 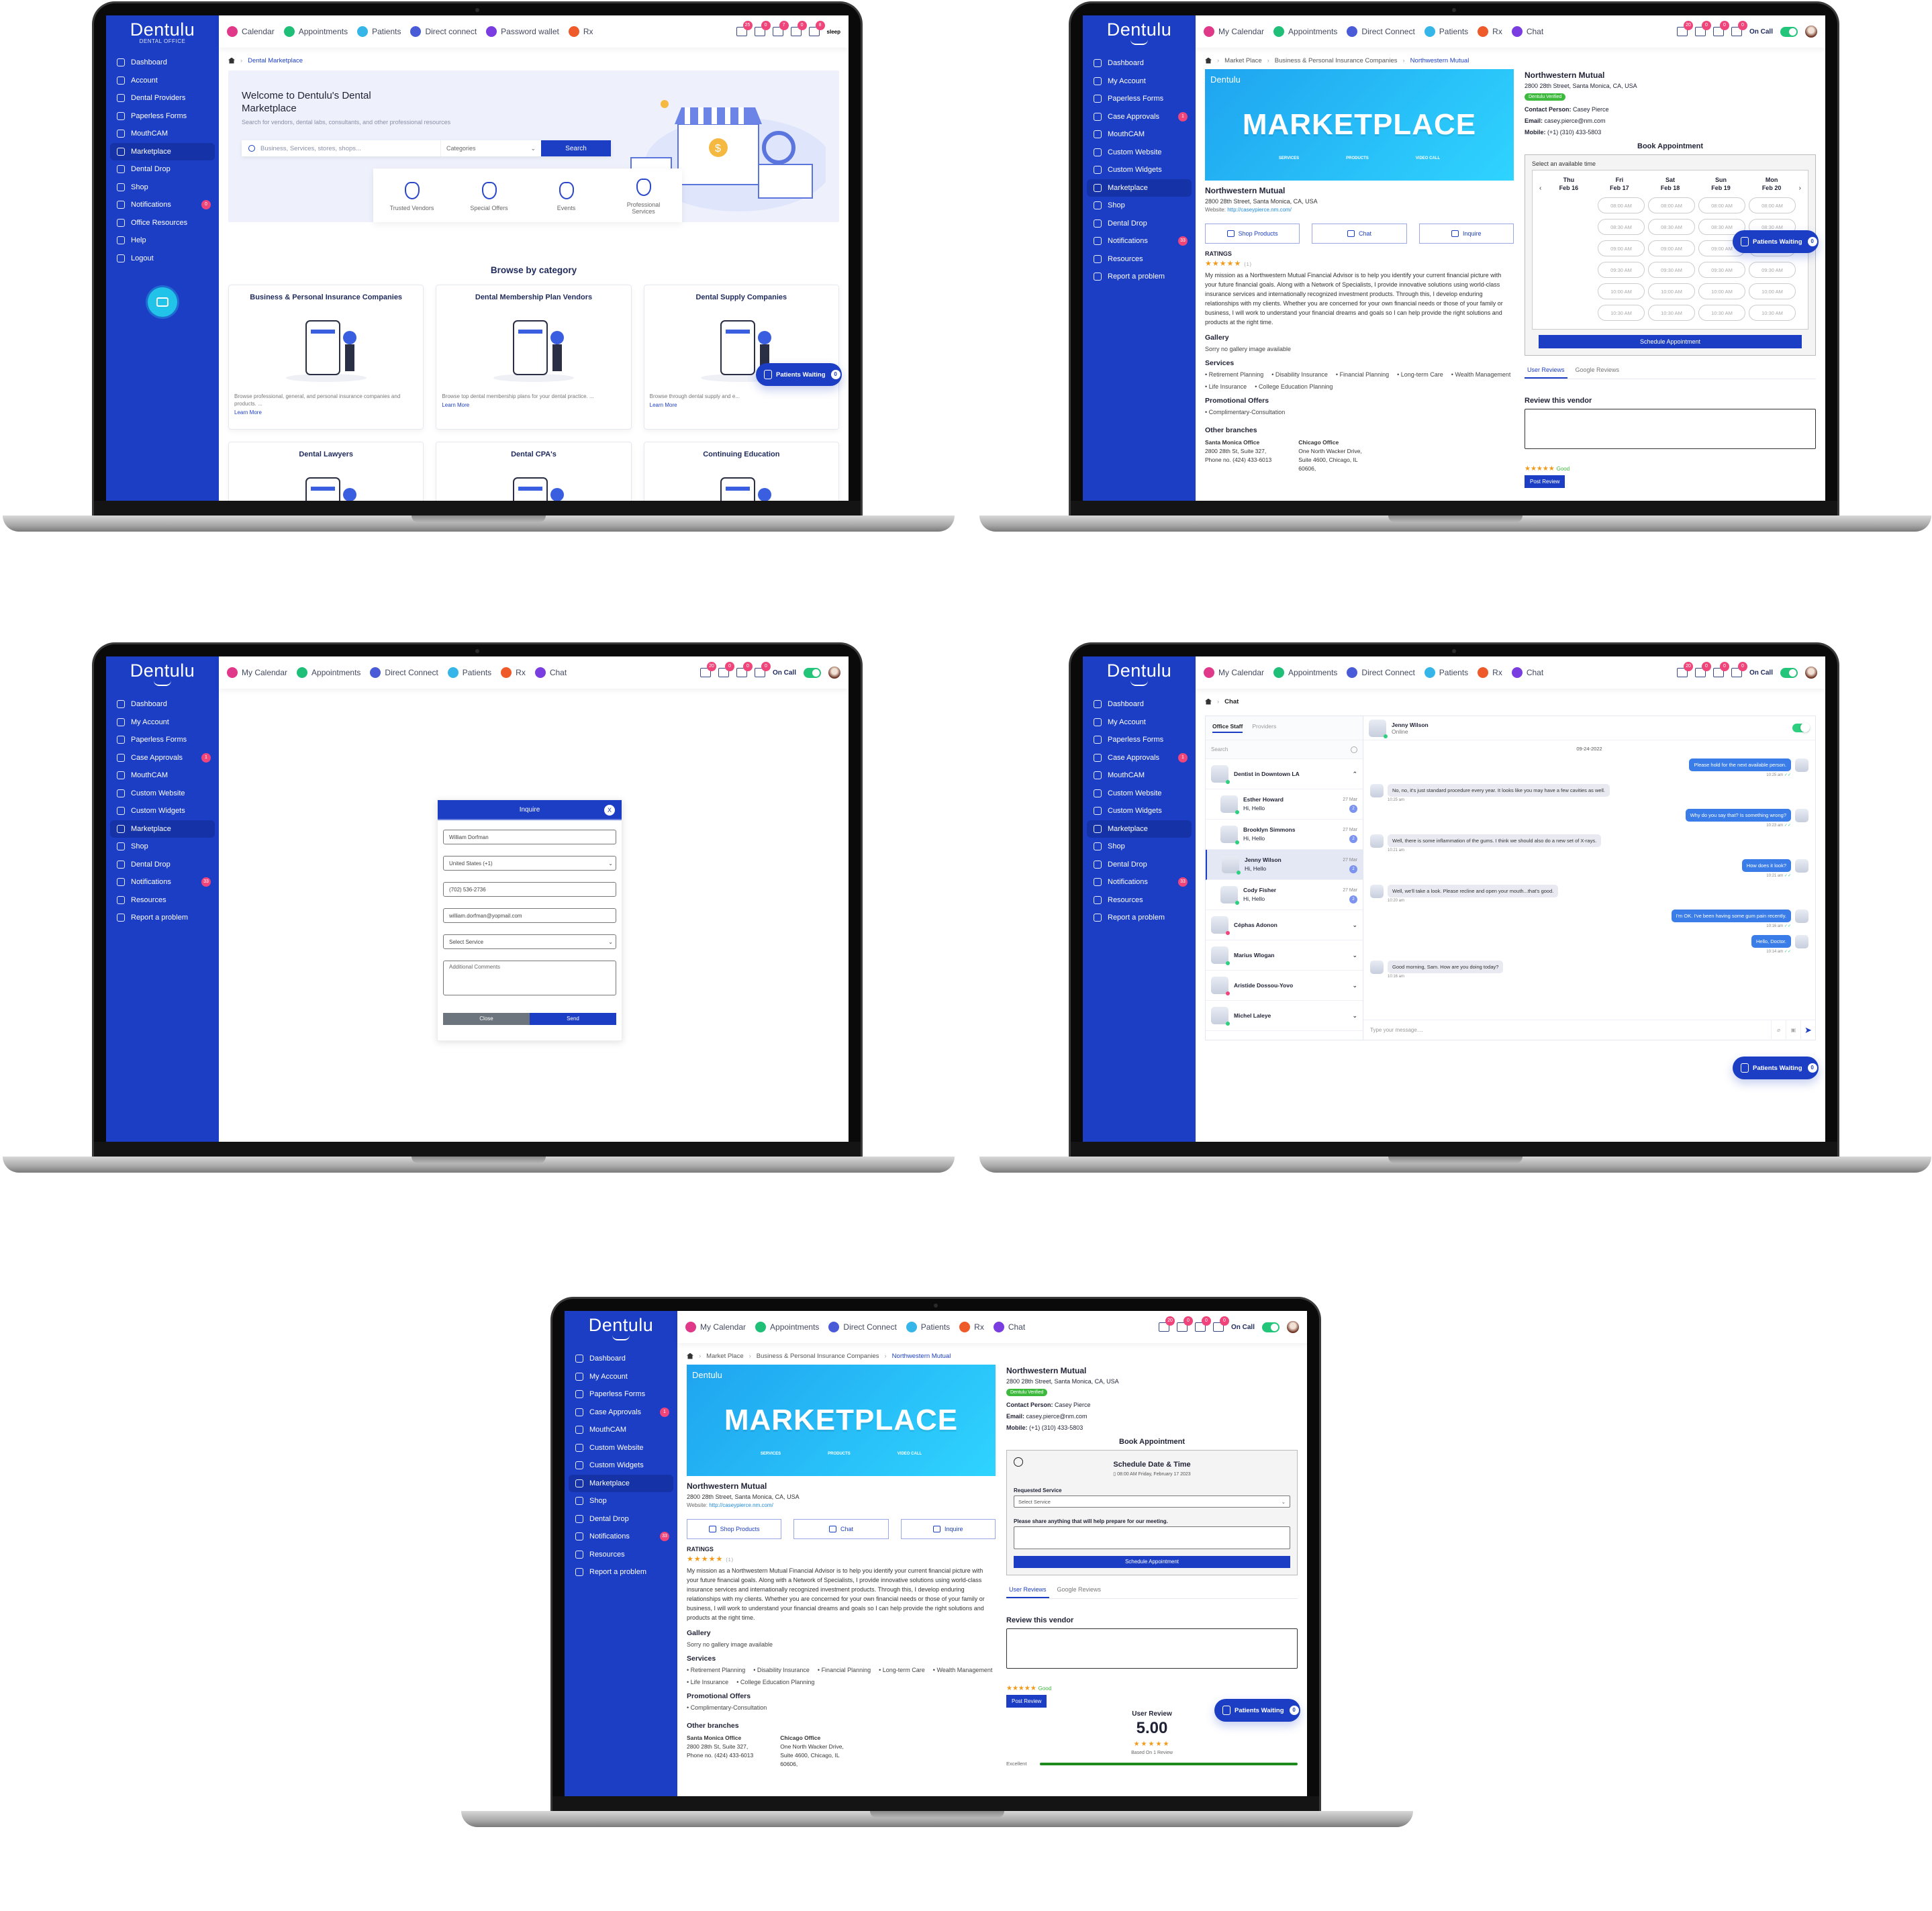 What do you see at coordinates (1778, 1030) in the screenshot?
I see `attach-icon: ⌀` at bounding box center [1778, 1030].